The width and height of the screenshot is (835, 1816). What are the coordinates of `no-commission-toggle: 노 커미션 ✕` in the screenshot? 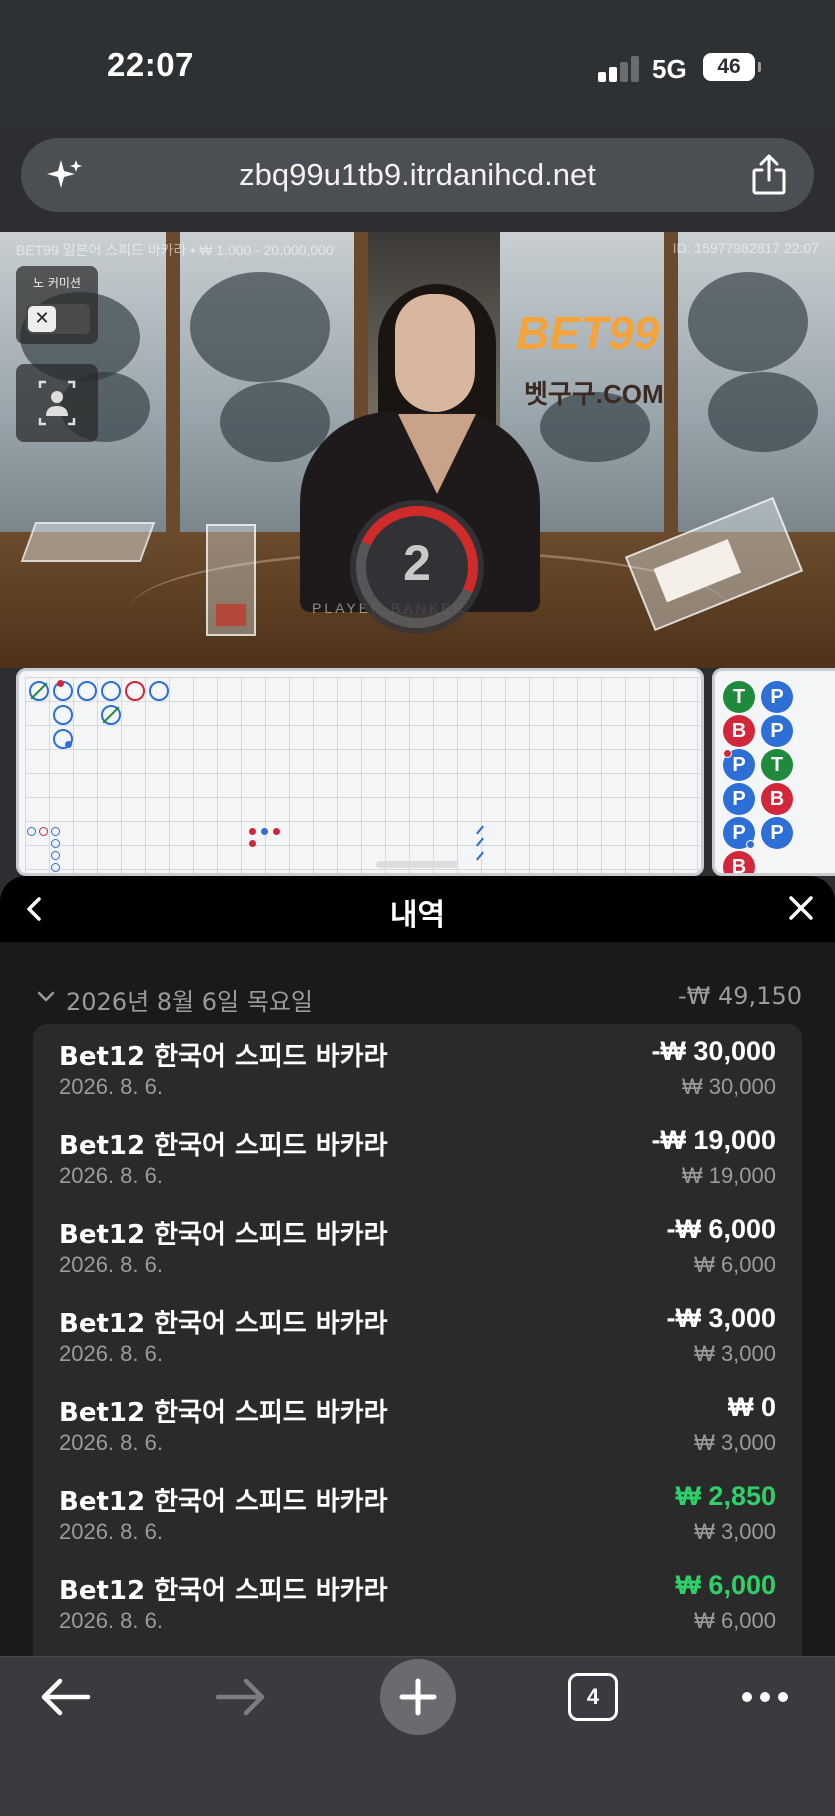 It's located at (57, 305).